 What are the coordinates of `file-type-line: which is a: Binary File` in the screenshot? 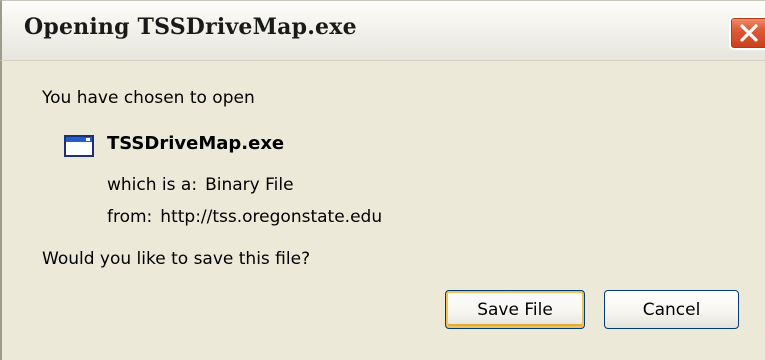 It's located at (200, 185).